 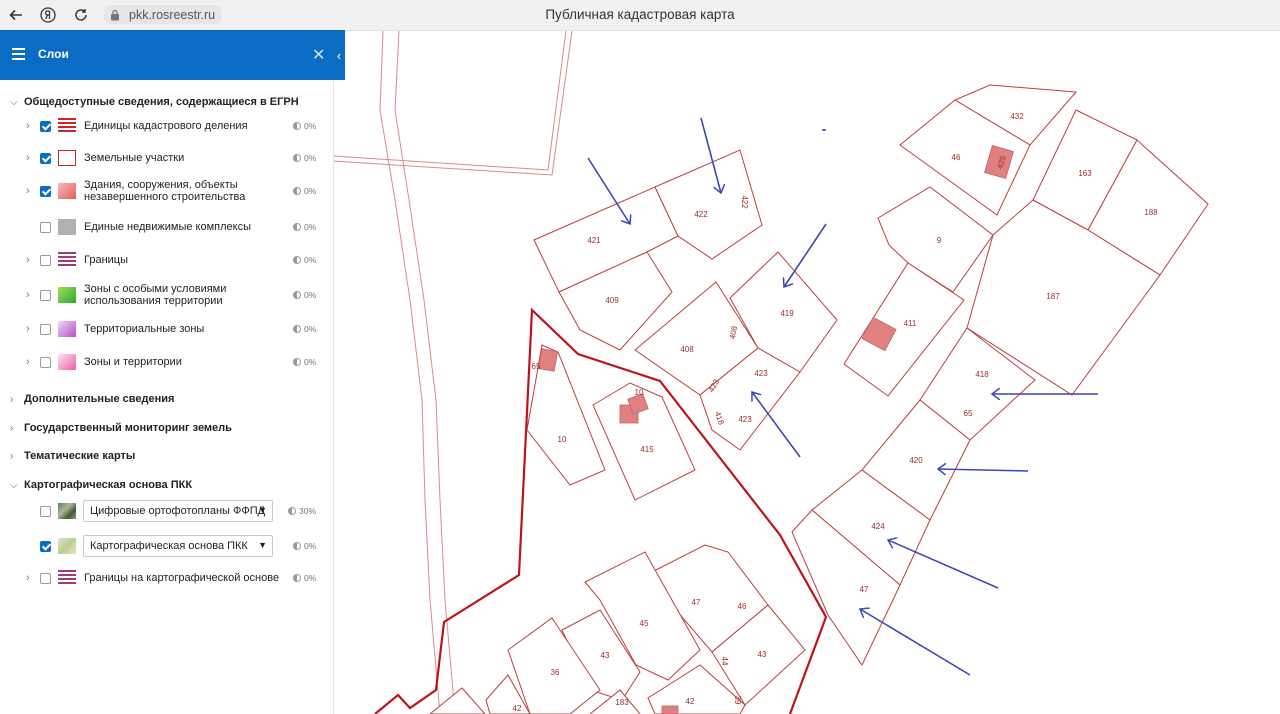 I want to click on plot-number-label: 46, so click(x=742, y=606).